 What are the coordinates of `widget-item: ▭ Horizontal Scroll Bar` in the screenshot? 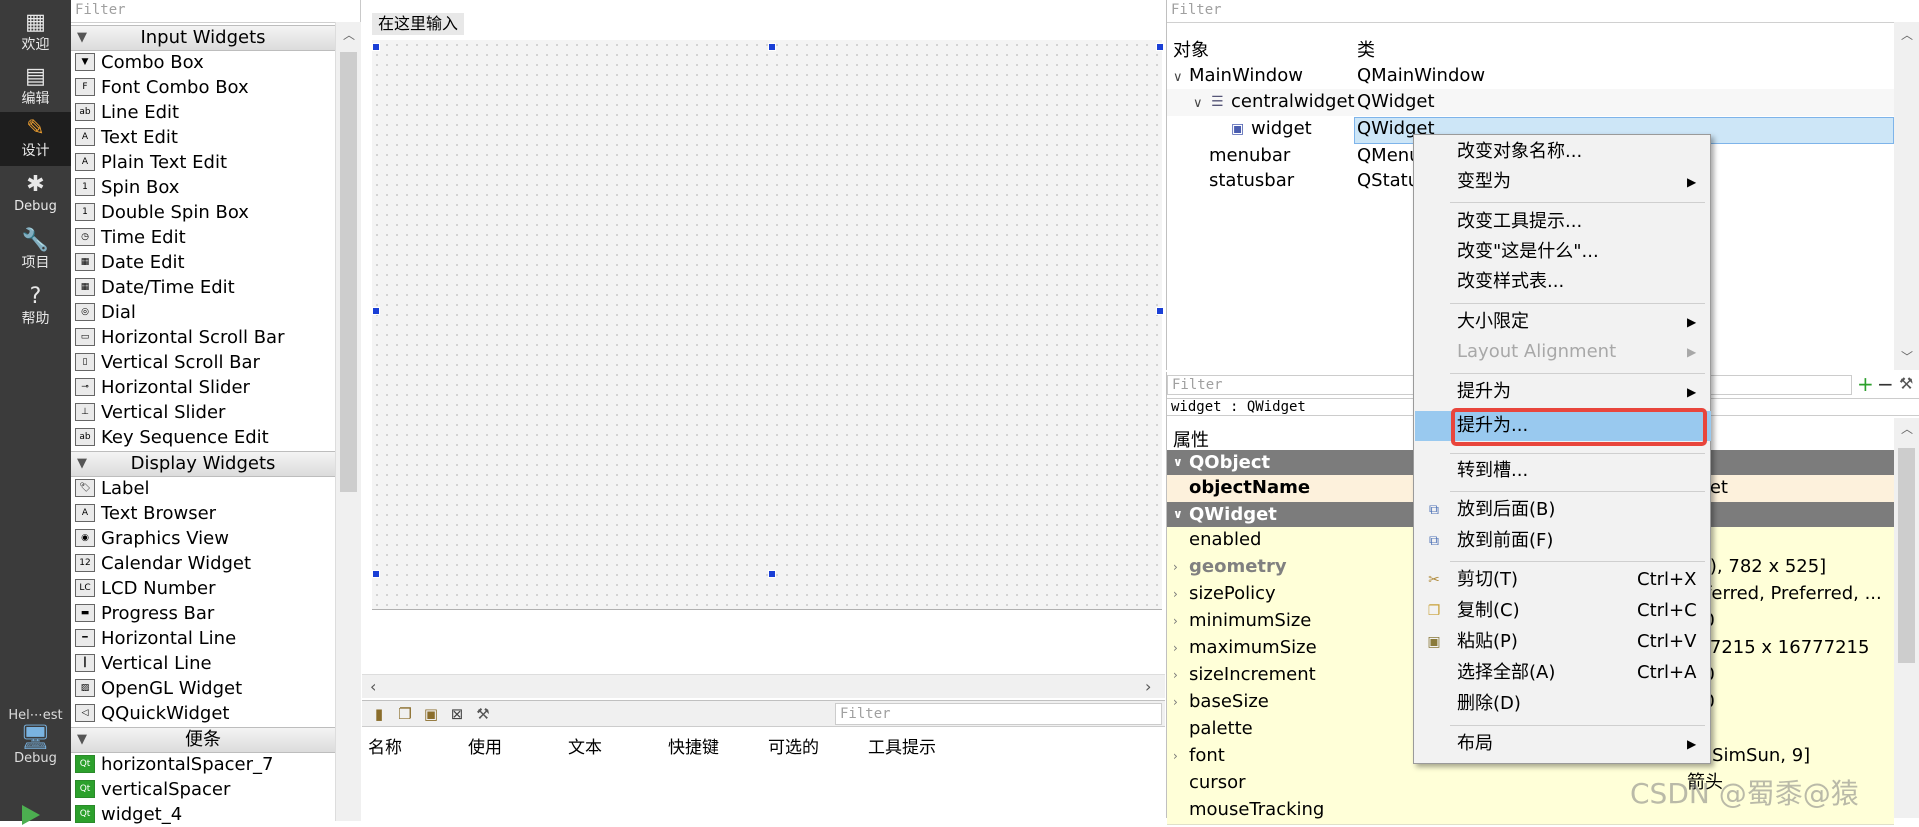 It's located at (203, 337).